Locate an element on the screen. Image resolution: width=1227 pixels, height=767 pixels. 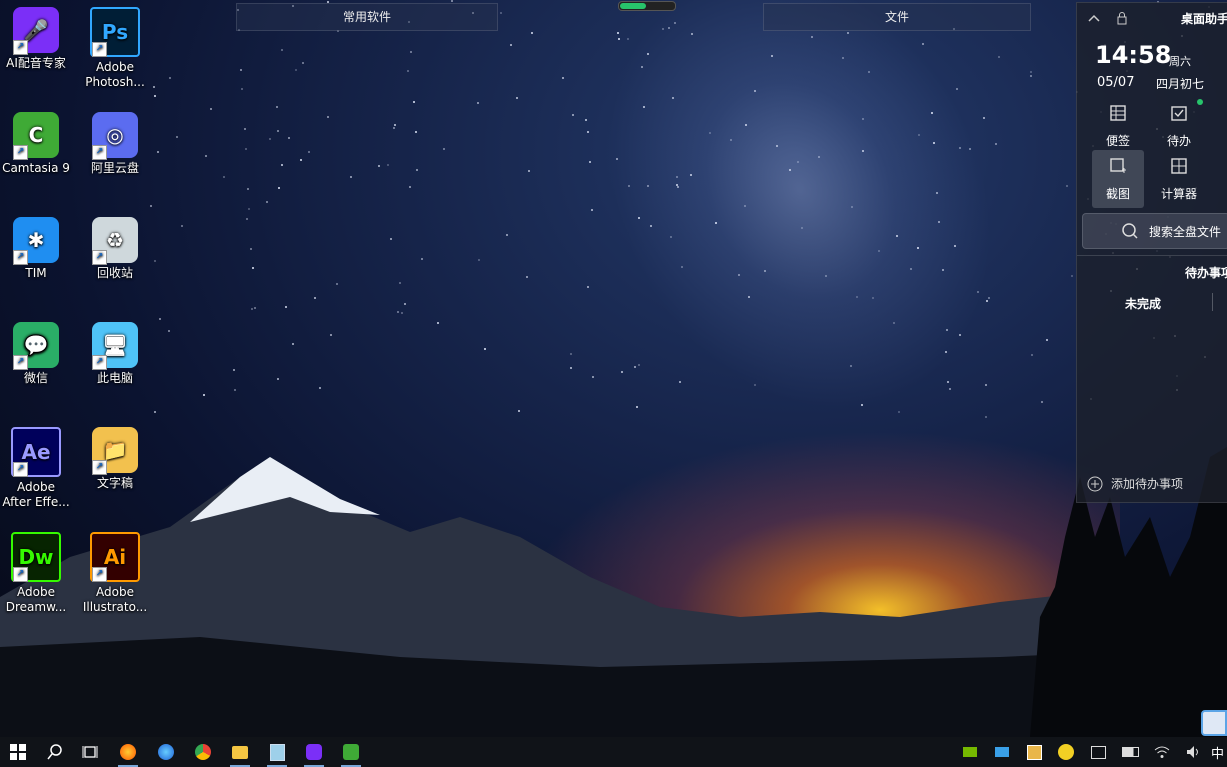
fence-files: 文件 is located at coordinates (897, 17).